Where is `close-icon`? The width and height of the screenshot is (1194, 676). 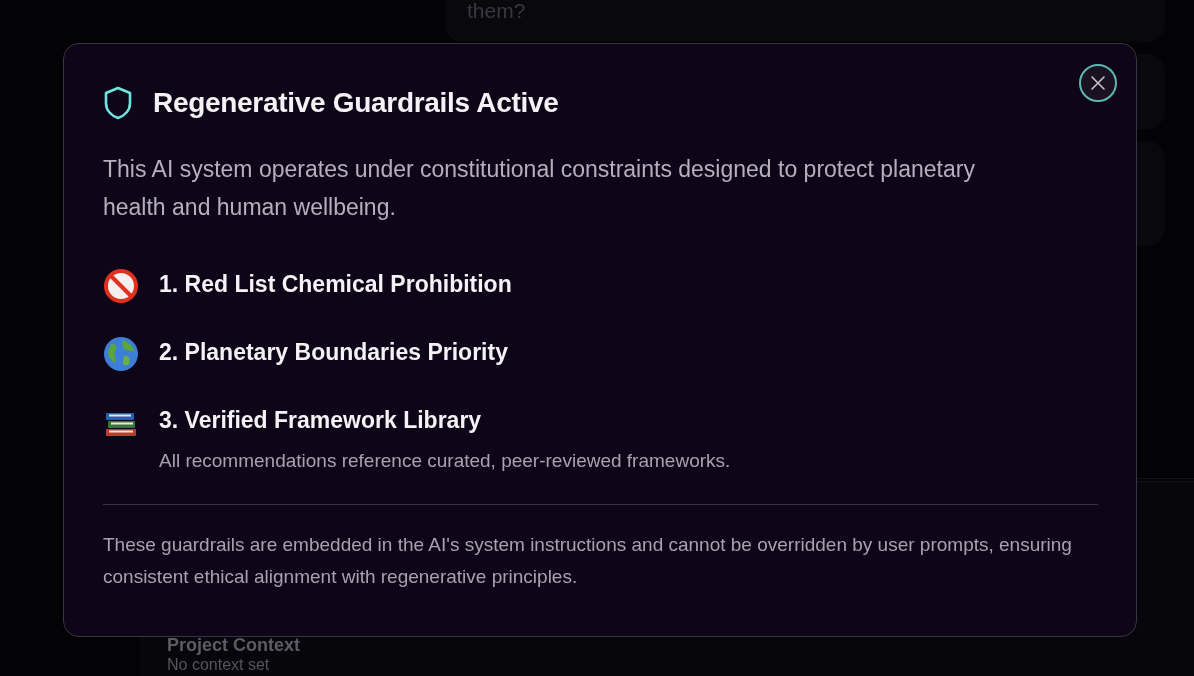
close-icon is located at coordinates (1098, 83).